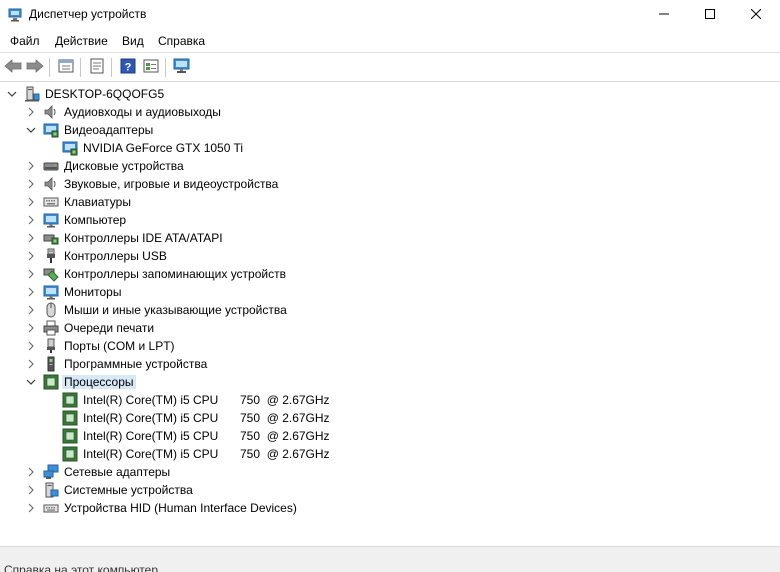 Image resolution: width=780 pixels, height=572 pixels. I want to click on close-button, so click(756, 15).